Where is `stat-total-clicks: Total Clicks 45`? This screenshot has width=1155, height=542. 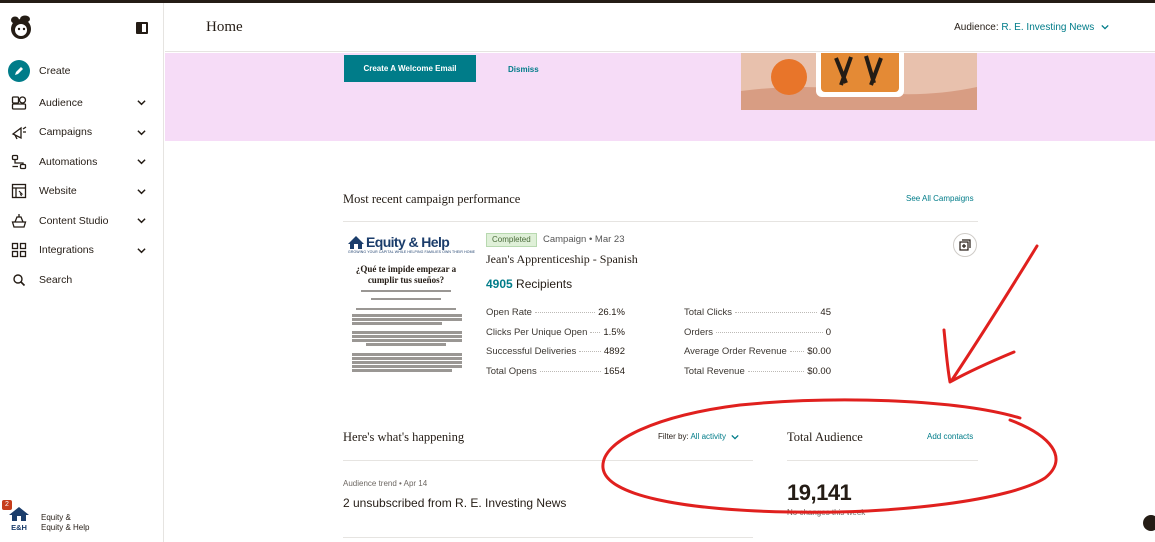
stat-total-clicks: Total Clicks 45 is located at coordinates (757, 312).